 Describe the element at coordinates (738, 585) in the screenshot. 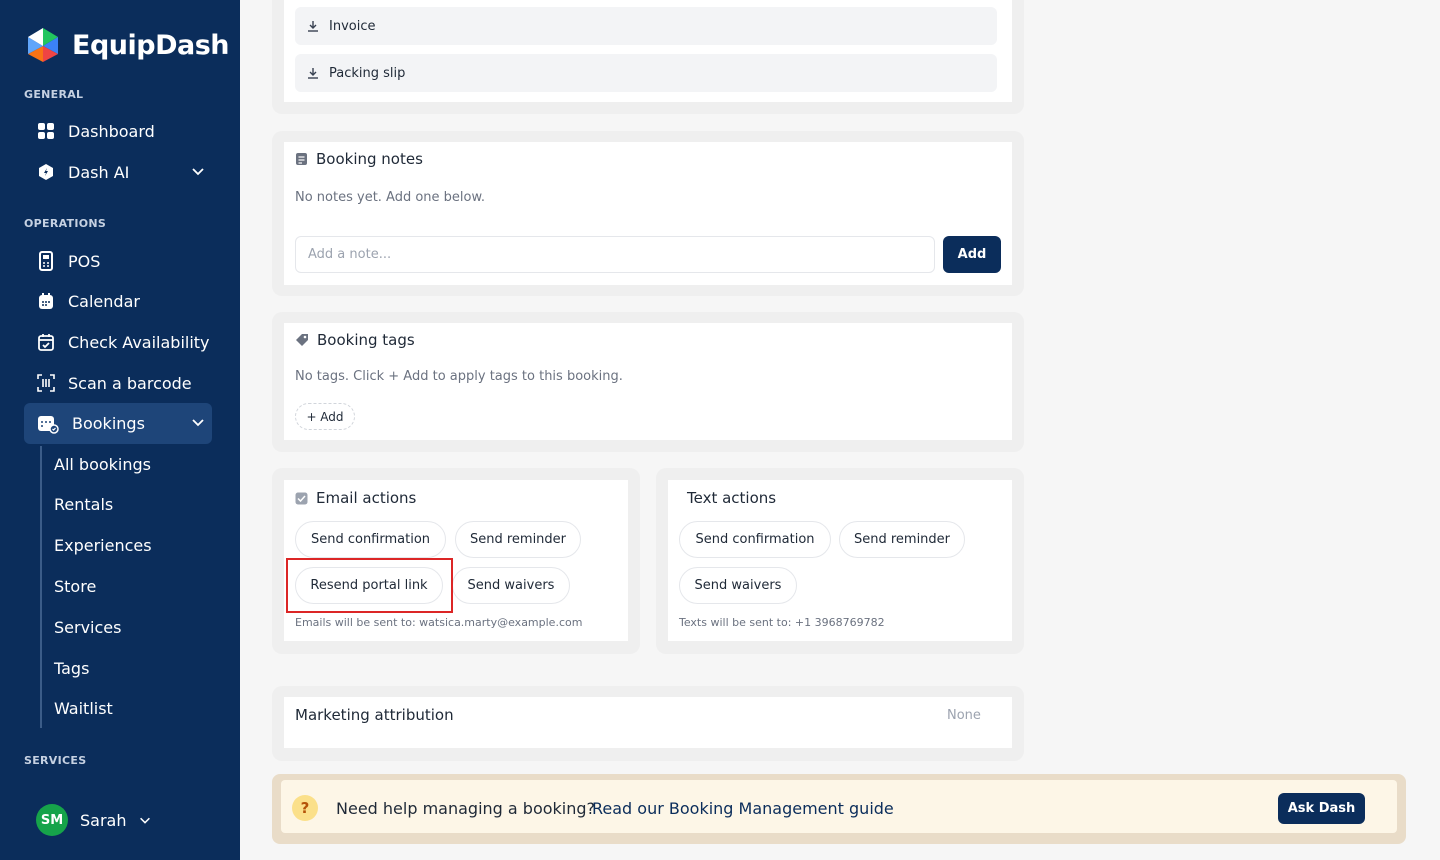

I see `text-send-waivers-button: Send waivers` at that location.